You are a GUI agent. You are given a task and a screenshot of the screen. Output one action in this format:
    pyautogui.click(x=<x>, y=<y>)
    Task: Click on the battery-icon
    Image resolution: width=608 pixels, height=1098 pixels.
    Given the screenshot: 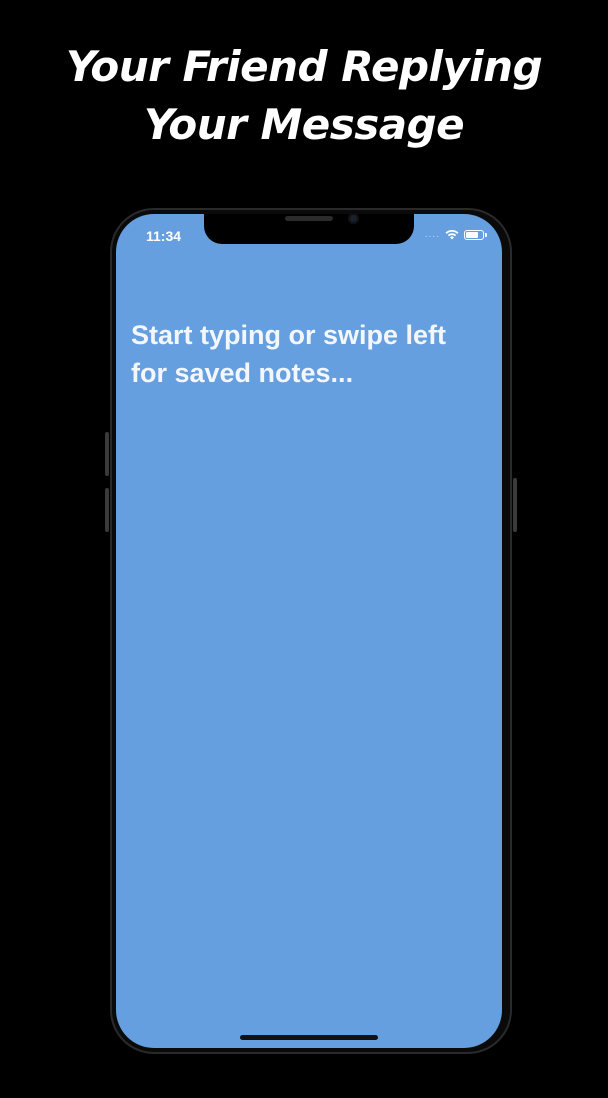 What is the action you would take?
    pyautogui.click(x=475, y=234)
    